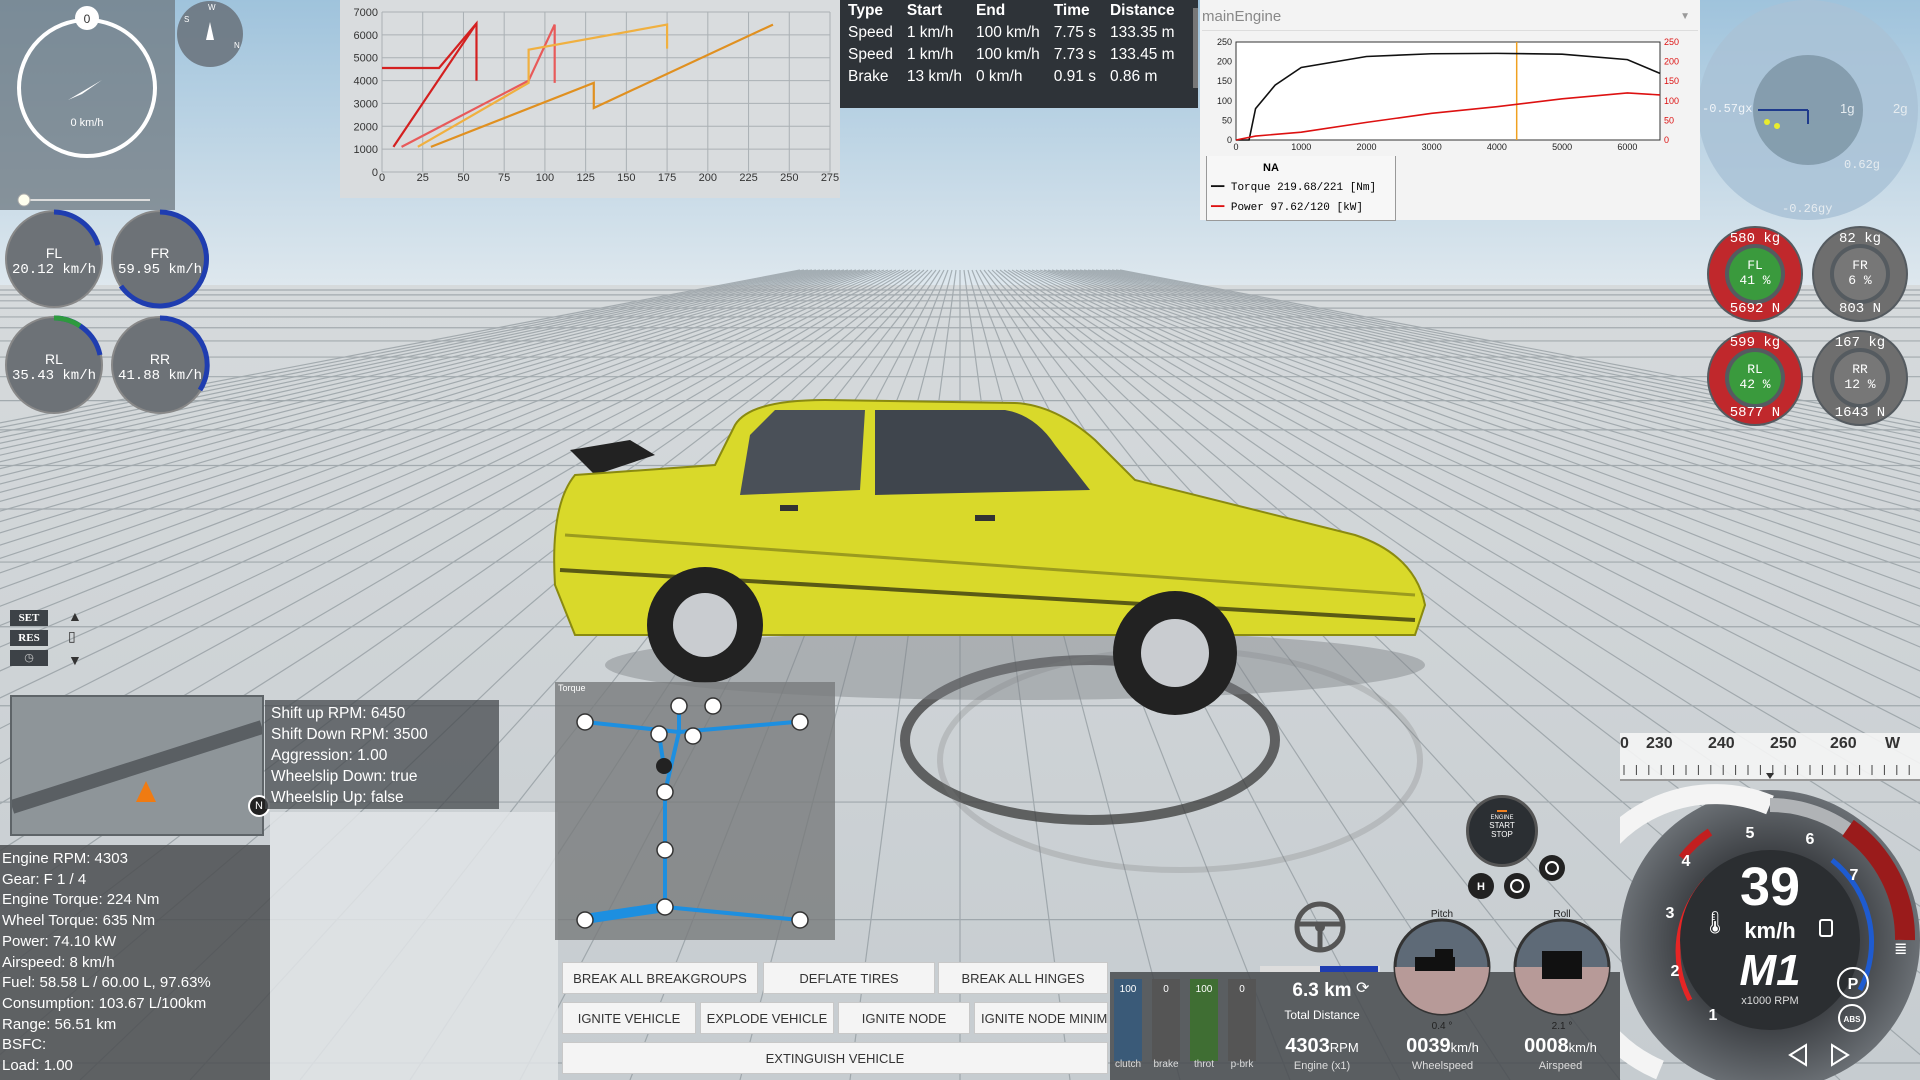 This screenshot has height=1080, width=1920. Describe the element at coordinates (1516, 877) in the screenshot. I see `status-icons: H` at that location.